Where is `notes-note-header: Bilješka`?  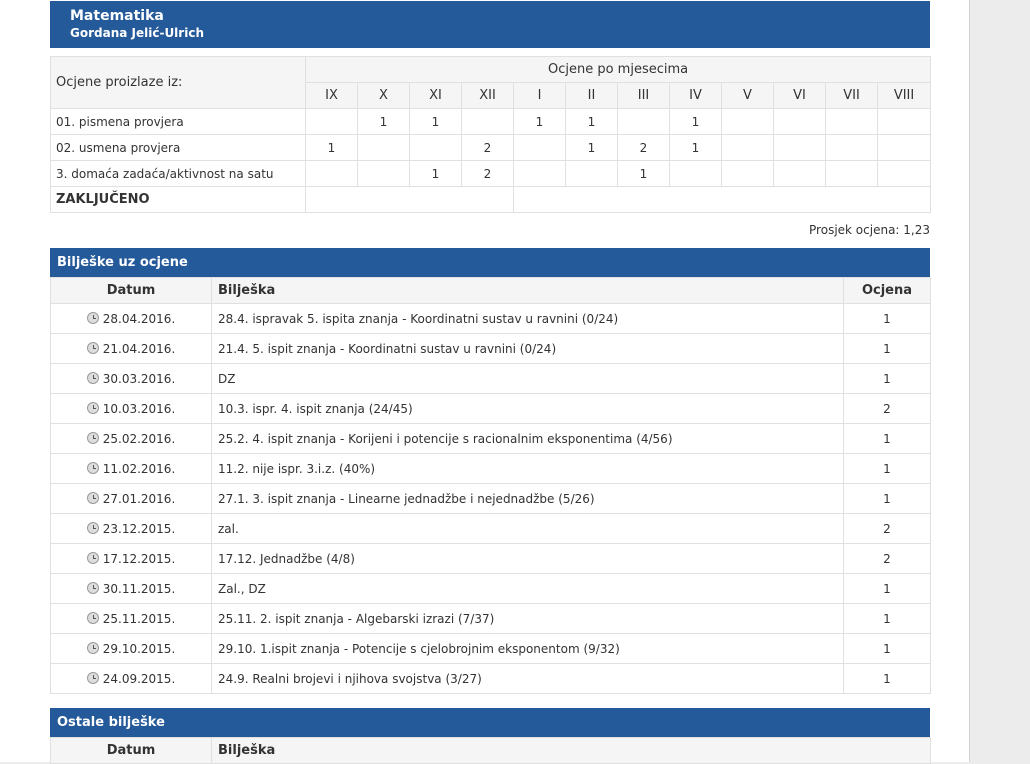
notes-note-header: Bilješka is located at coordinates (527, 290).